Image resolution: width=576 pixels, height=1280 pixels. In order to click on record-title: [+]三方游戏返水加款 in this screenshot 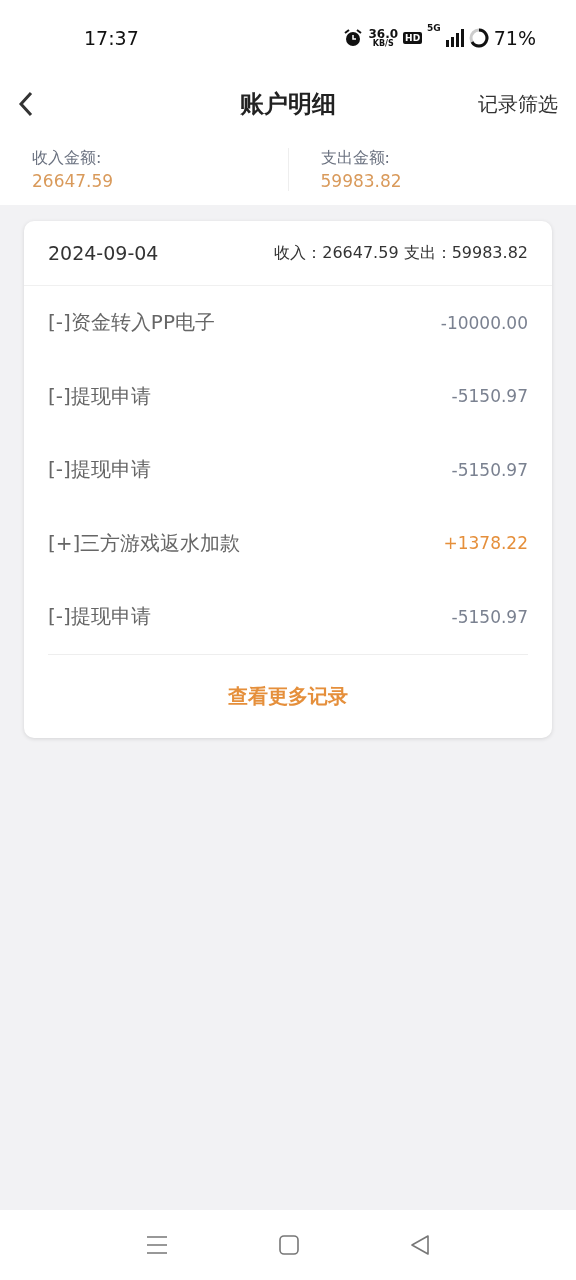, I will do `click(144, 543)`.